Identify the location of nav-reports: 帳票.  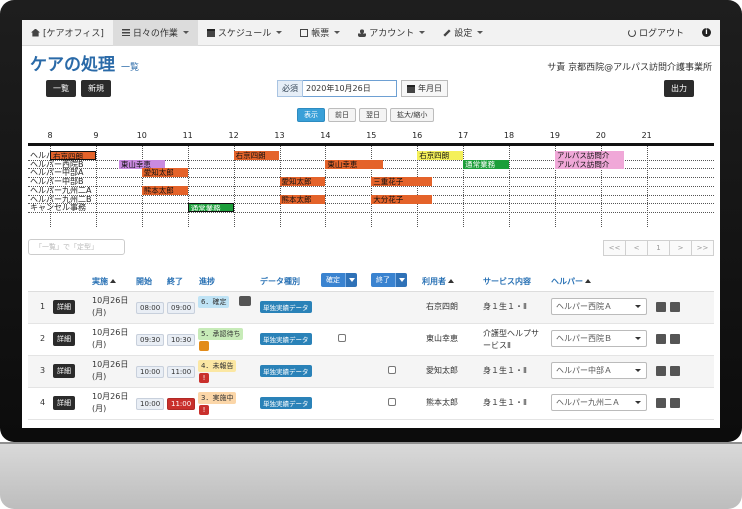
(320, 33).